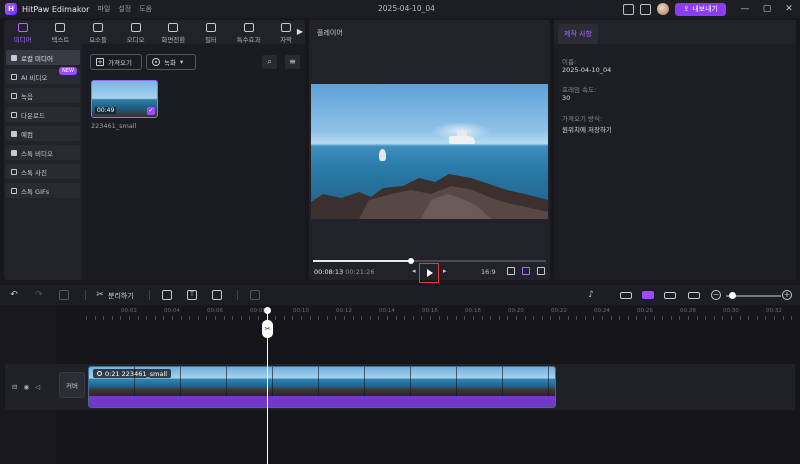 This screenshot has height=464, width=800. What do you see at coordinates (217, 295) in the screenshot?
I see `crop-icon` at bounding box center [217, 295].